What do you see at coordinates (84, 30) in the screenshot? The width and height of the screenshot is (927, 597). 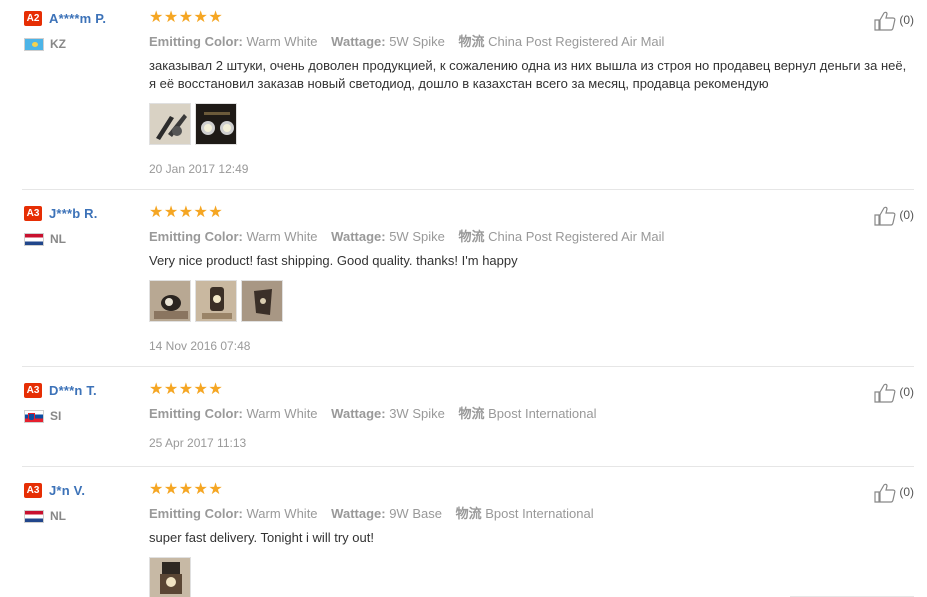 I see `buyer-info: A2 A****m P. KZ` at bounding box center [84, 30].